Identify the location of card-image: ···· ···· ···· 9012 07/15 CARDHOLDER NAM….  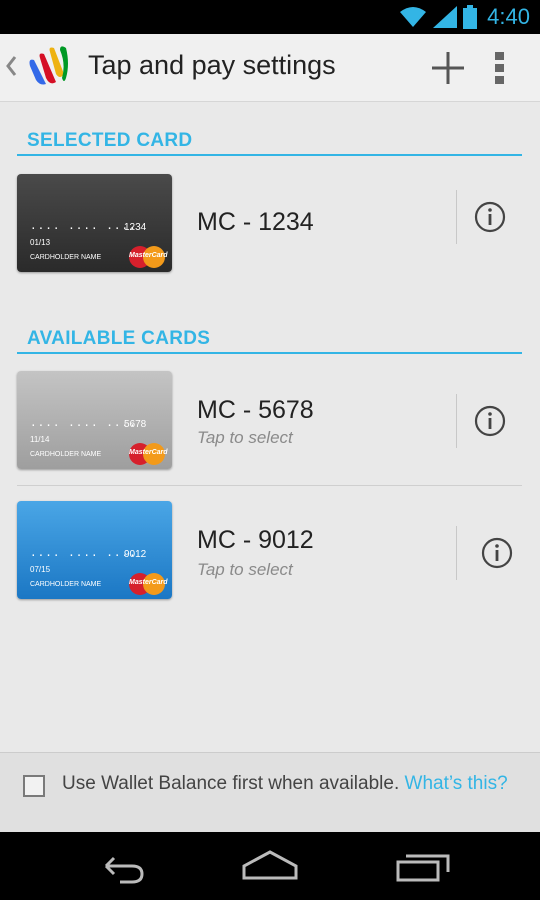
(94, 550).